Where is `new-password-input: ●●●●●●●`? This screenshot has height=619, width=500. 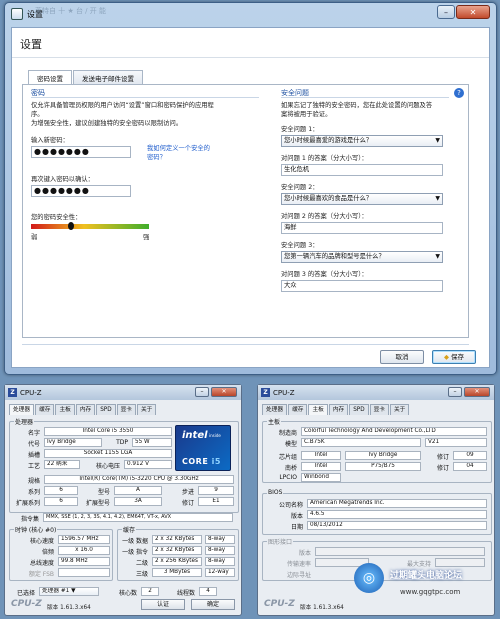 new-password-input: ●●●●●●● is located at coordinates (81, 152).